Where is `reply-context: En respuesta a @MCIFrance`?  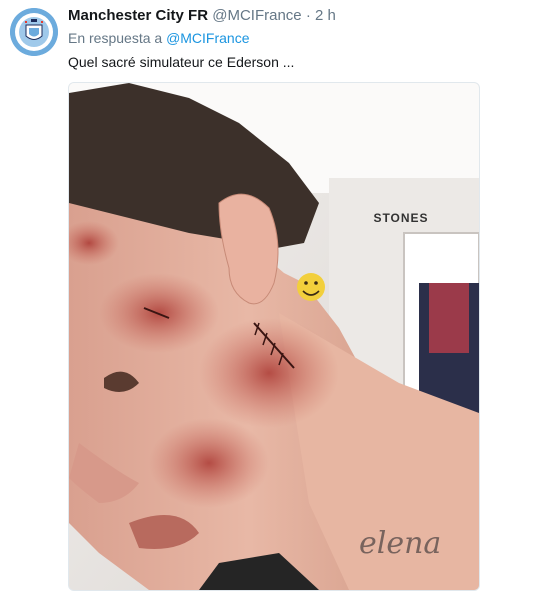
reply-context: En respuesta a @MCIFrance is located at coordinates (159, 38).